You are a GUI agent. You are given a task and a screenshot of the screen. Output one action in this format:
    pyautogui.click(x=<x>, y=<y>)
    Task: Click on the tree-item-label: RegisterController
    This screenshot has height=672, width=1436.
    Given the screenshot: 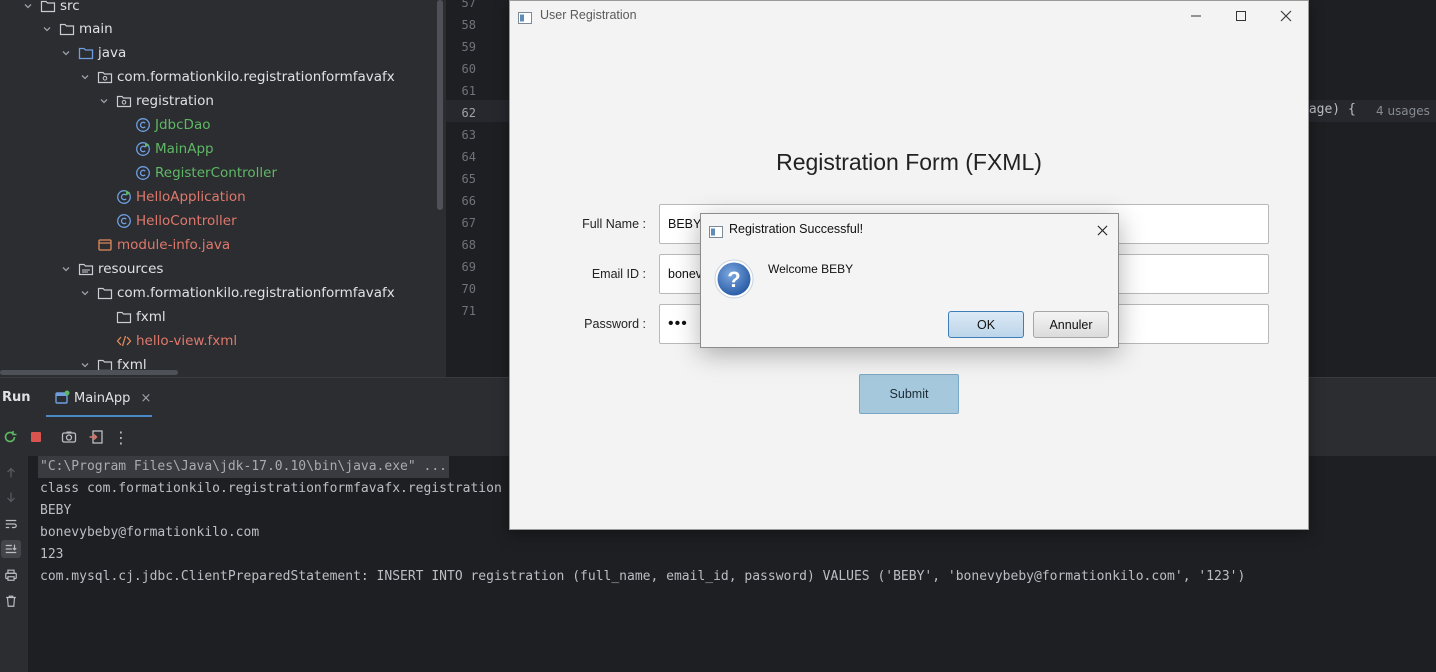 What is the action you would take?
    pyautogui.click(x=216, y=173)
    